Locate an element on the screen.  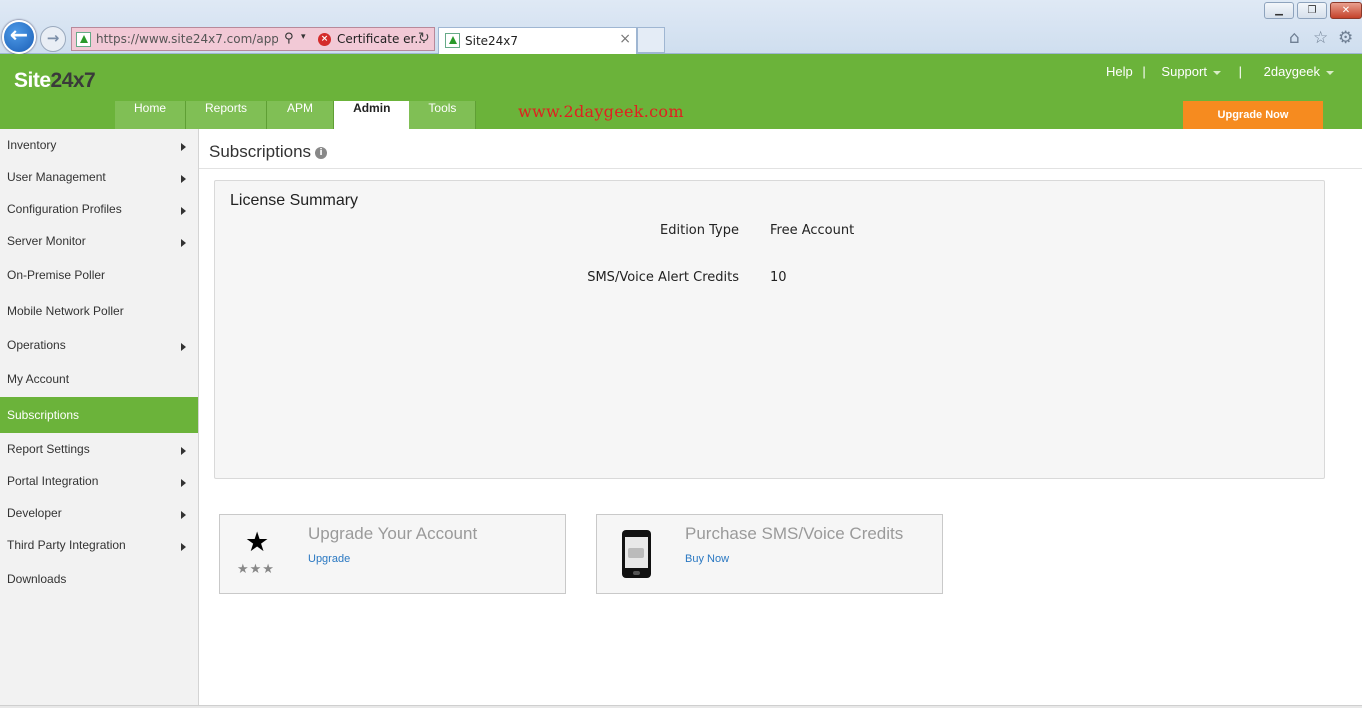
sidebar-item-label: User Management is located at coordinates (56, 177).